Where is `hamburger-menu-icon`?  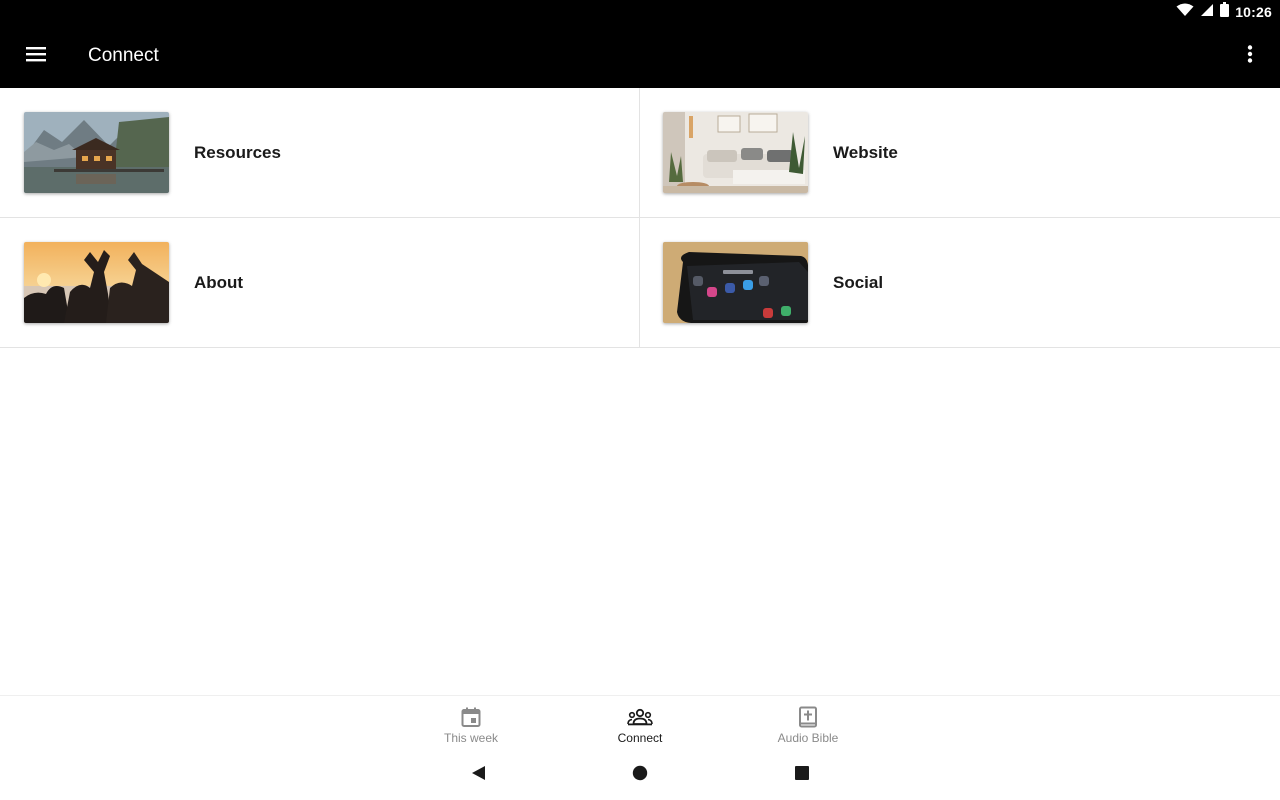 hamburger-menu-icon is located at coordinates (36, 56).